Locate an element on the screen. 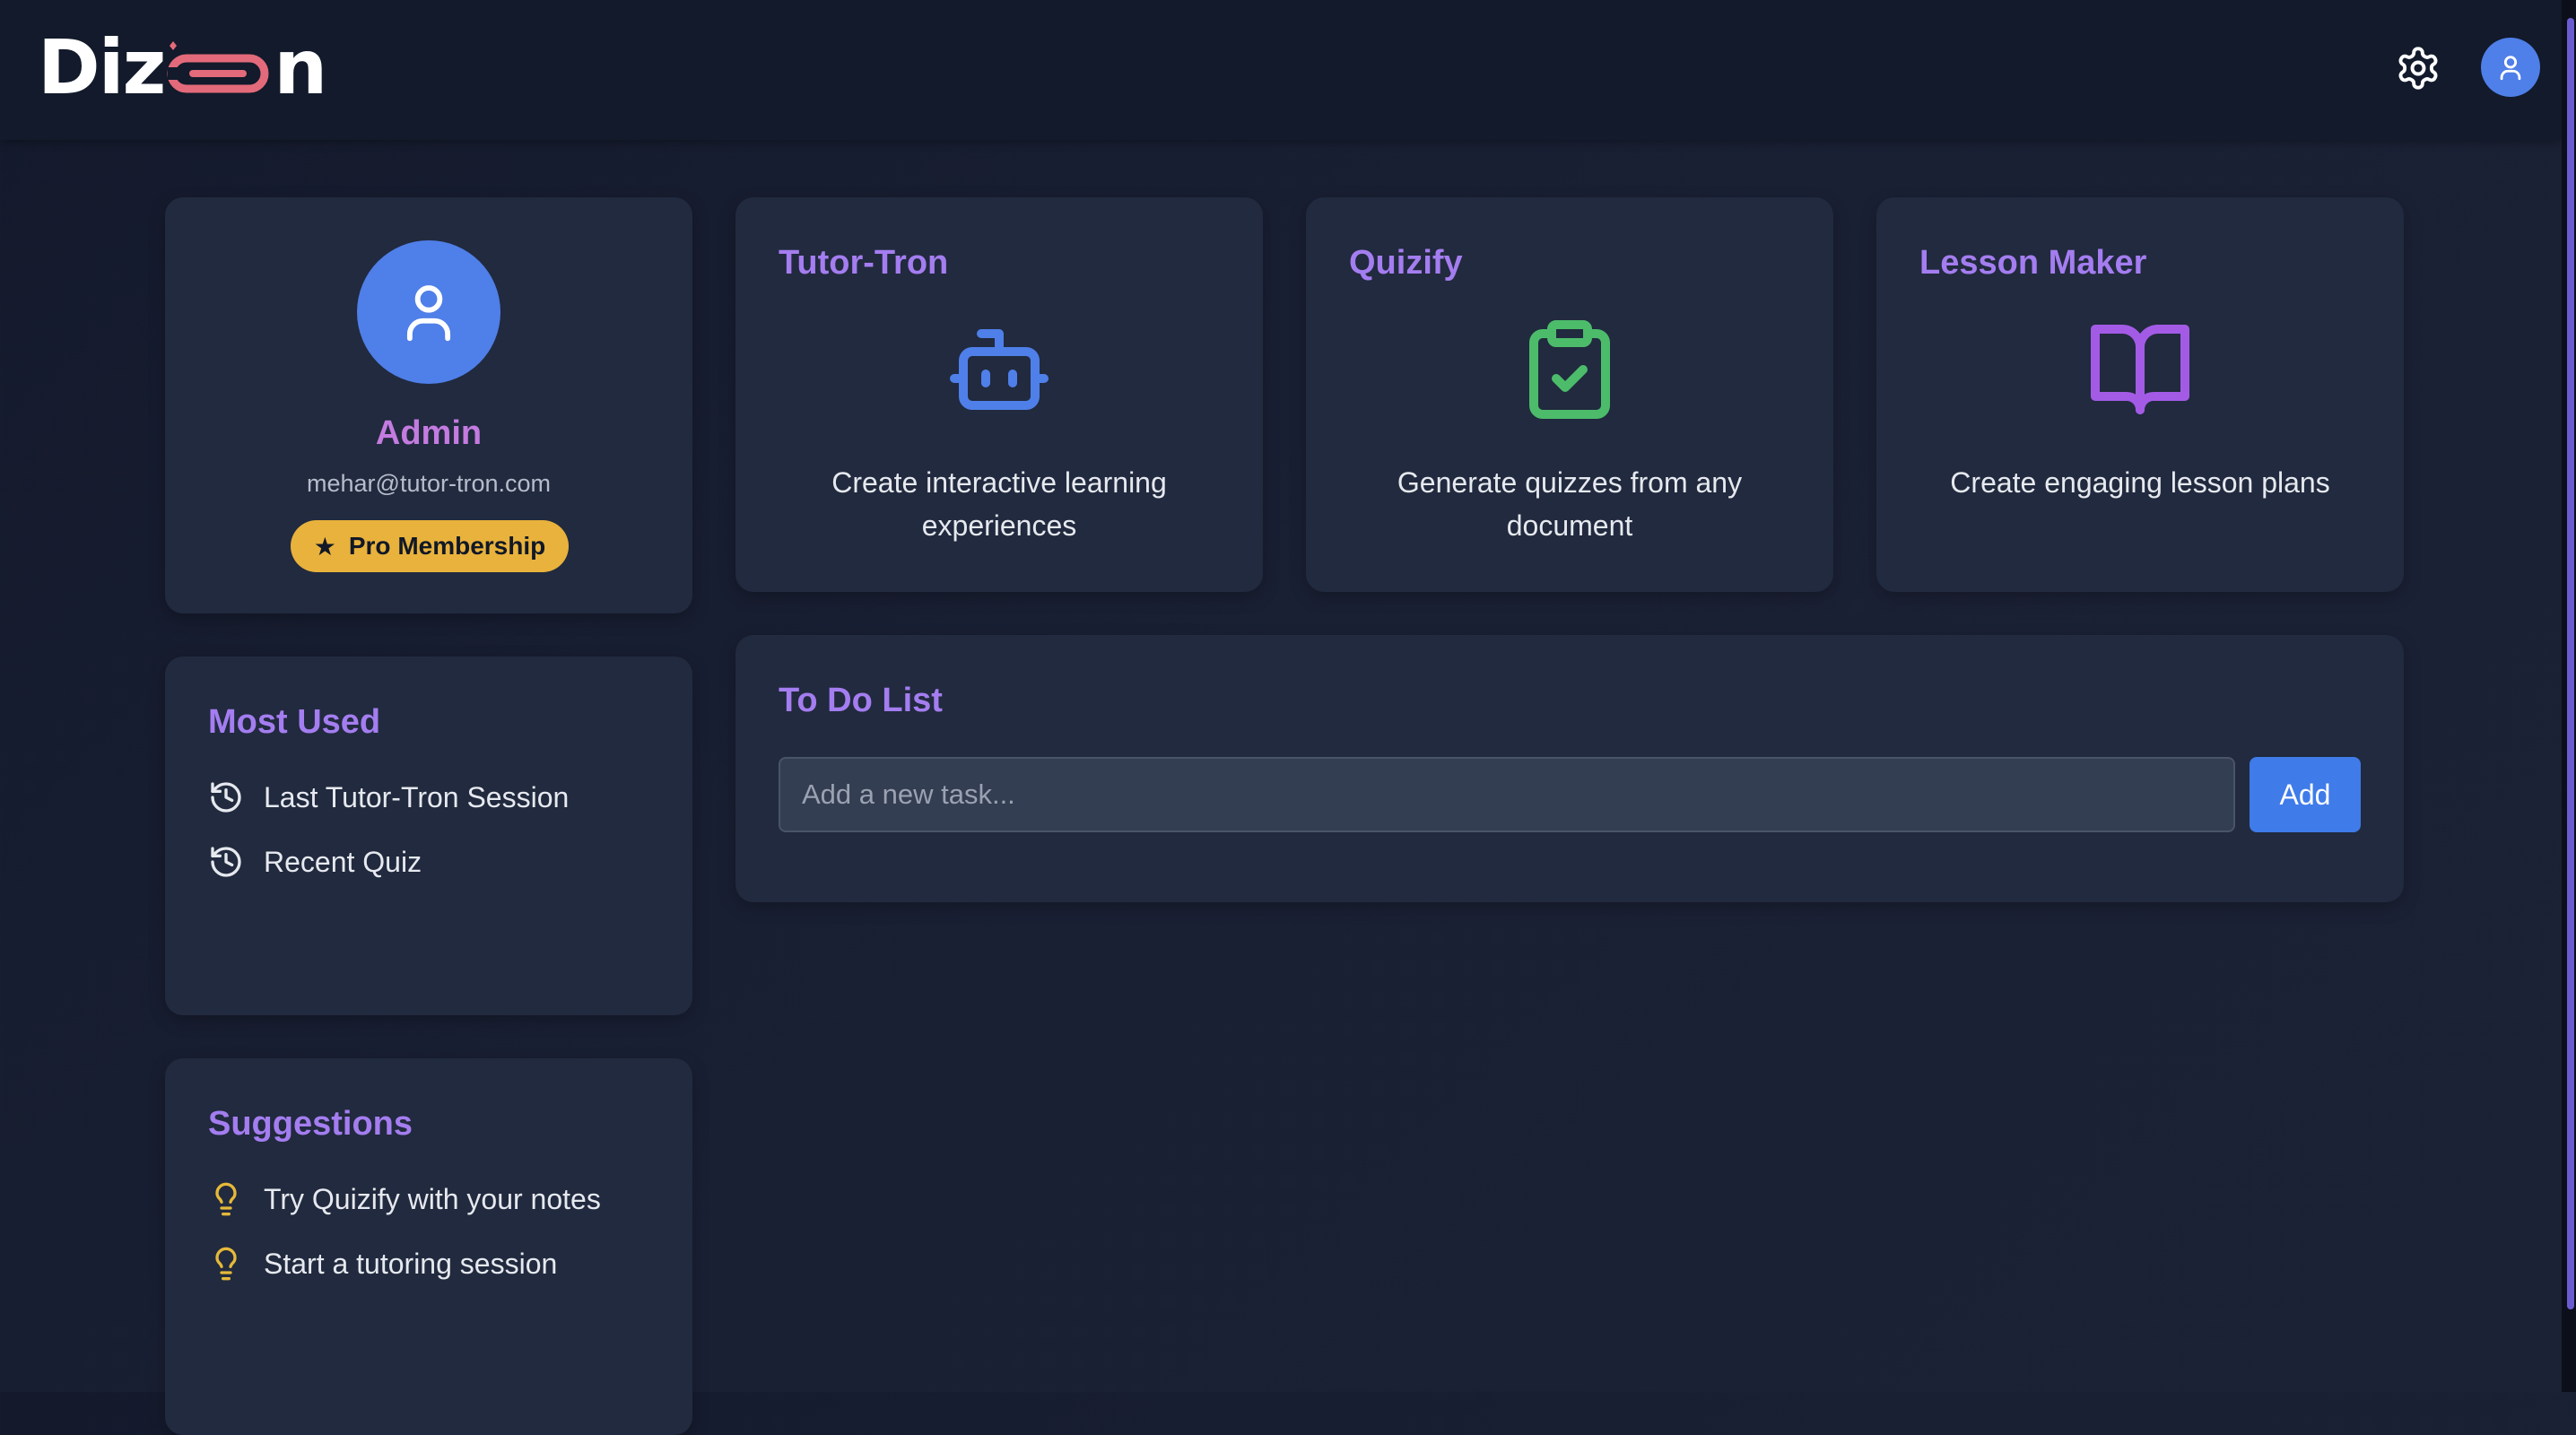  top-header: Diz n is located at coordinates (1281, 70).